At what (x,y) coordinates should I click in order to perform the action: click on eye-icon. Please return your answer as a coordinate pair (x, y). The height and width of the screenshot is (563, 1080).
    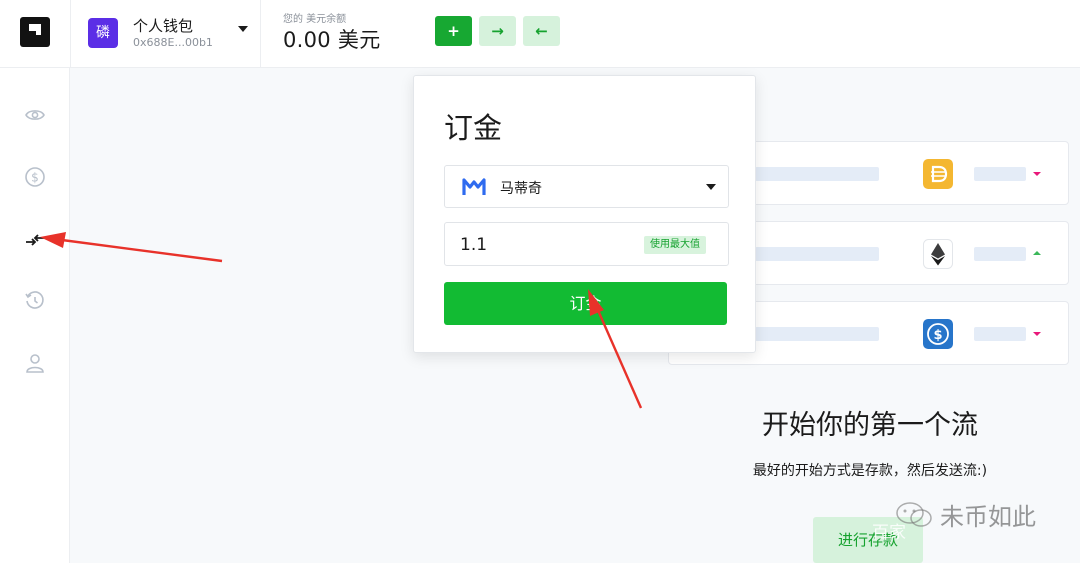
    Looking at the image, I should click on (35, 115).